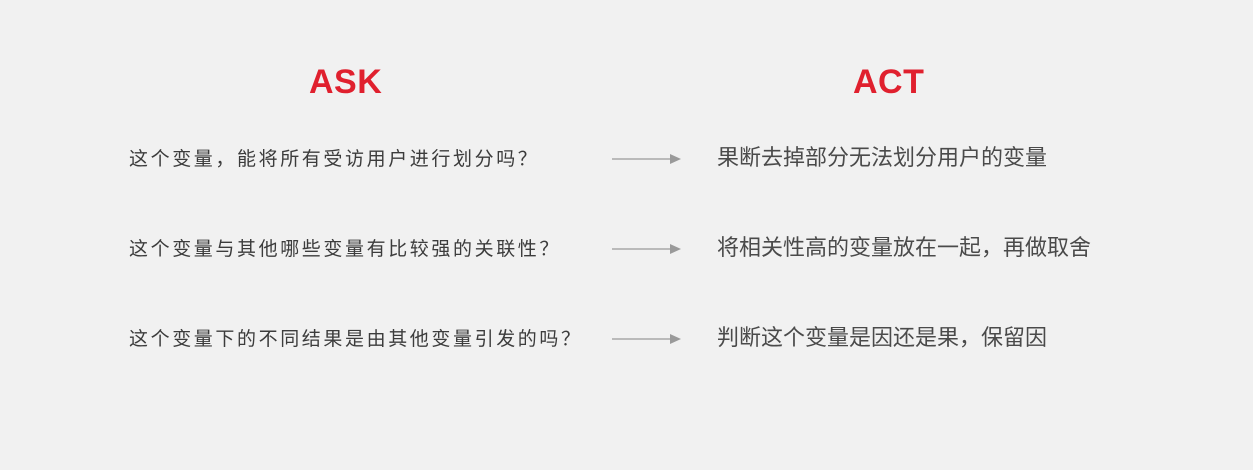 Image resolution: width=1253 pixels, height=470 pixels. I want to click on row-3: 这个变量下的不同结果是由其他变量引发的吗？ 判断这个变量是因还是果，保留因, so click(626, 339).